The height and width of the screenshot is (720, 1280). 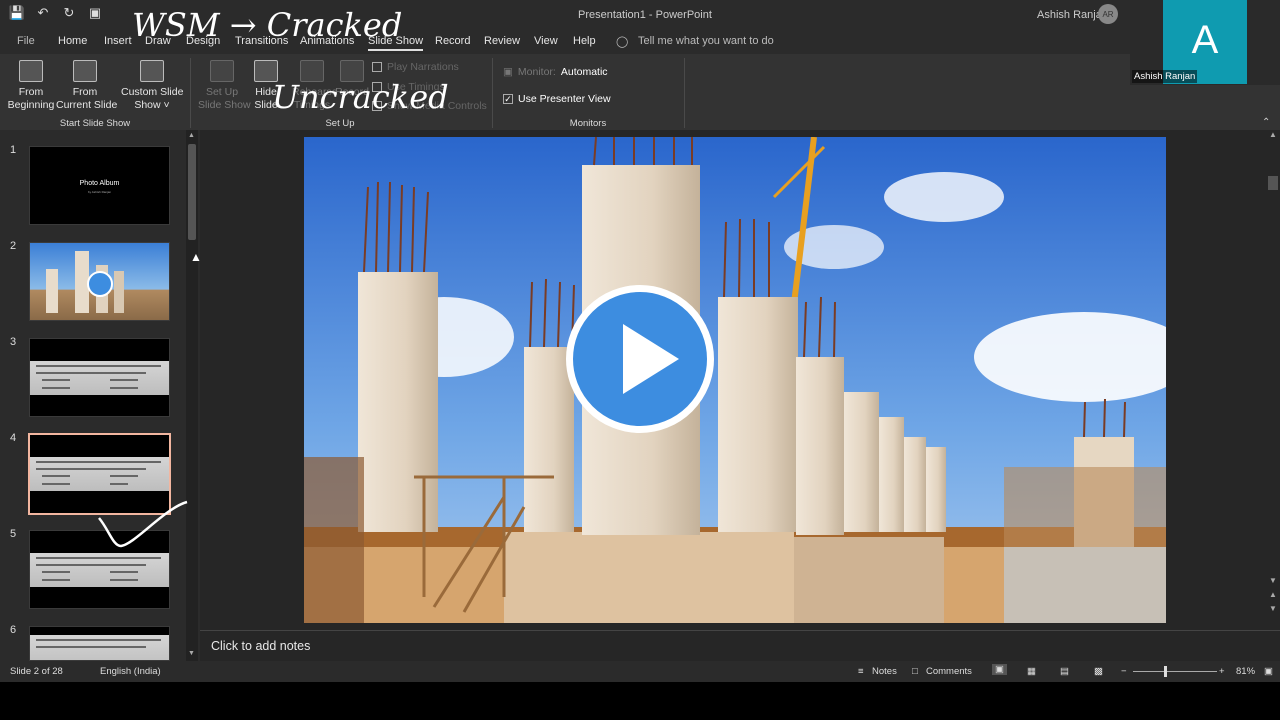 I want to click on custom-show-icon, so click(x=152, y=71).